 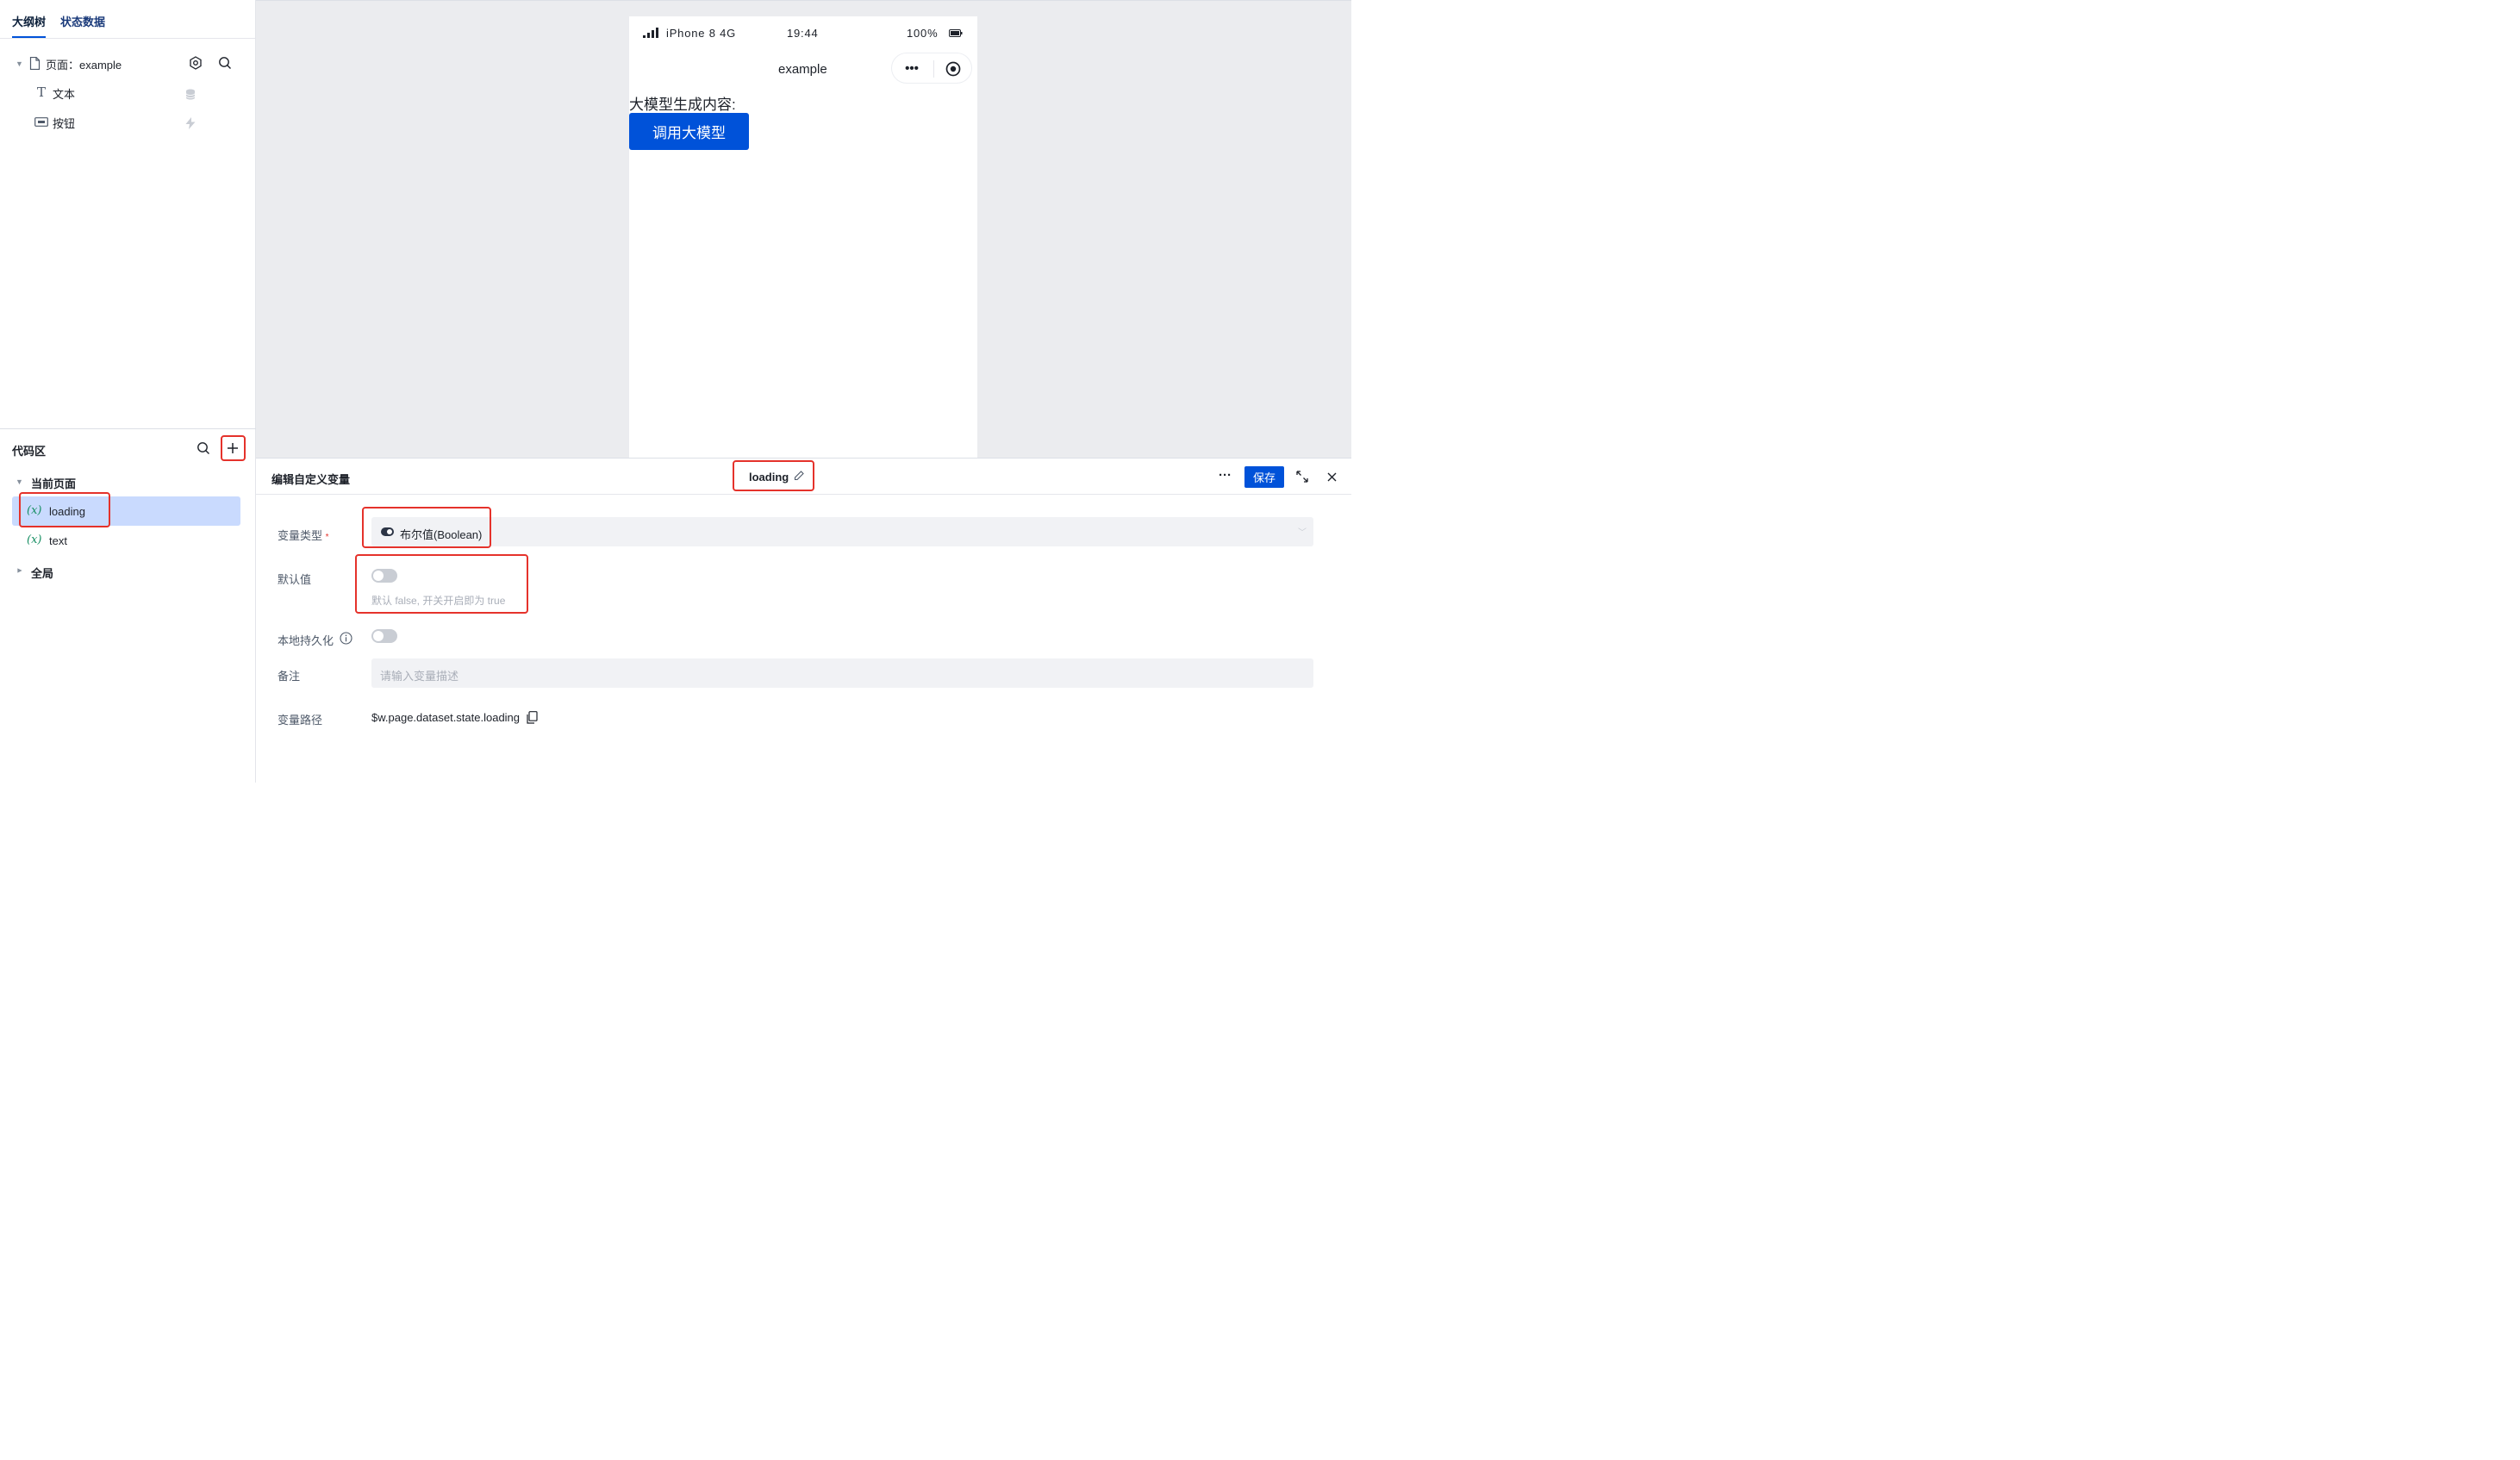 I want to click on highlight-add-button, so click(x=234, y=448).